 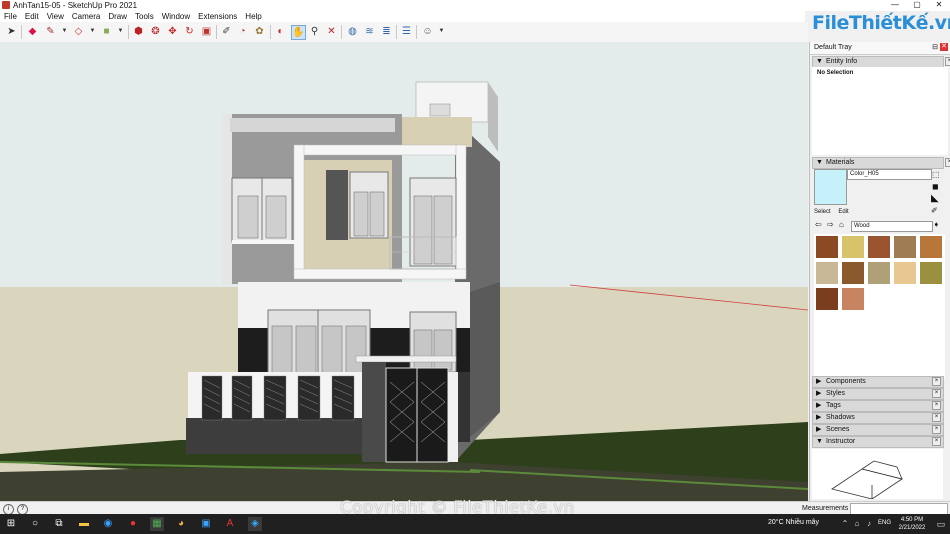 What do you see at coordinates (878, 163) in the screenshot?
I see `panel-materials: ▼ Materials` at bounding box center [878, 163].